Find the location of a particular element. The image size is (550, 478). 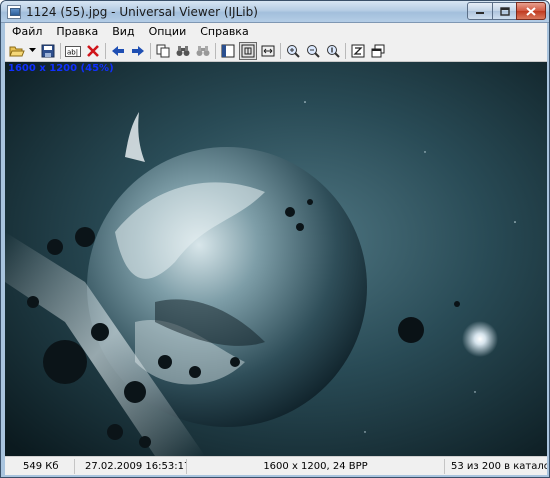

folder-open-icon is located at coordinates (17, 51).